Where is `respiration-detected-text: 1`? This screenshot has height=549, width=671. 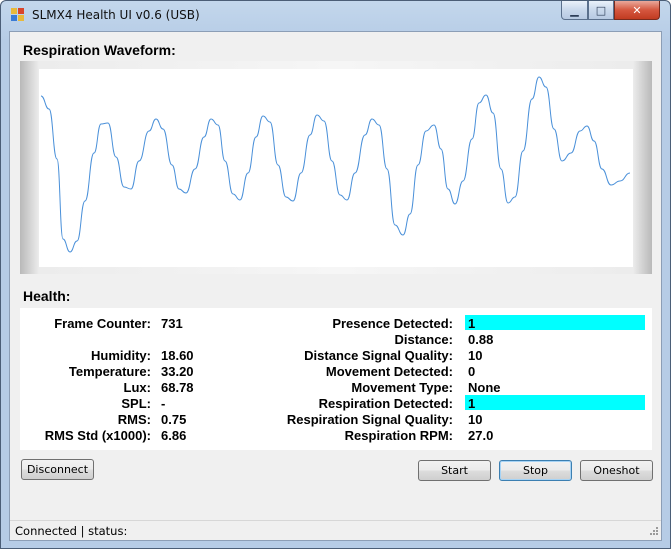 respiration-detected-text: 1 is located at coordinates (472, 403).